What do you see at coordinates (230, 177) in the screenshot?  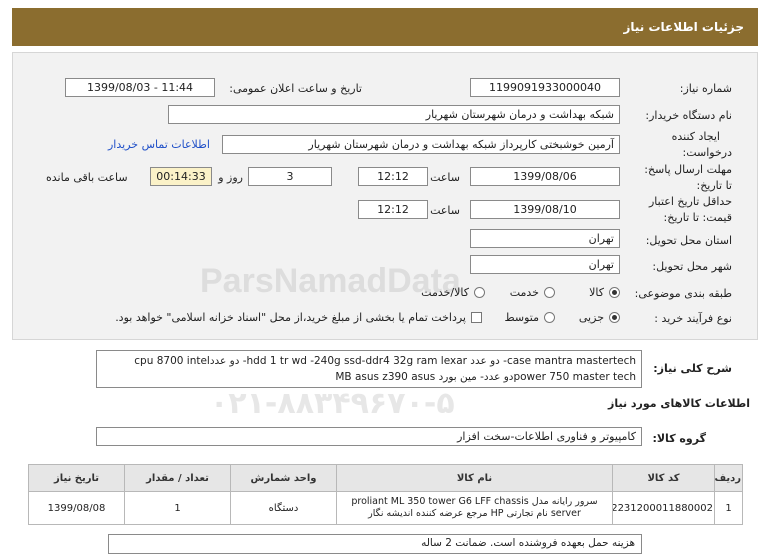 I see `days-label: روز و` at bounding box center [230, 177].